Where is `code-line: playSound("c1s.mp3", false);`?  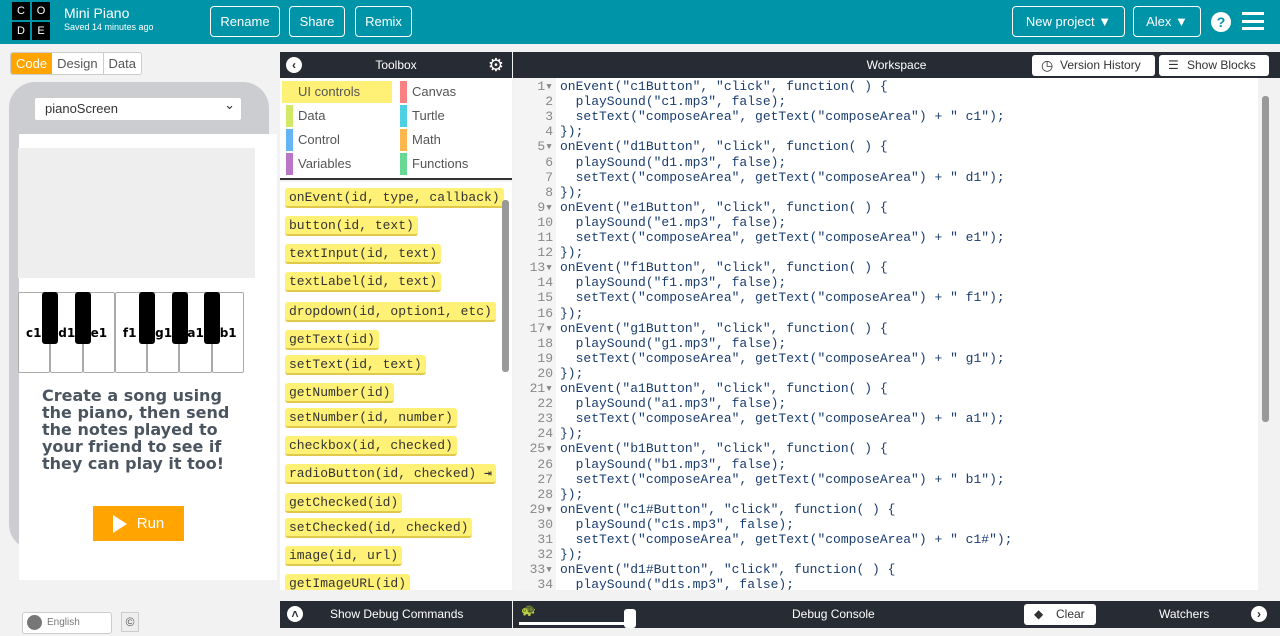 code-line: playSound("c1s.mp3", false); is located at coordinates (677, 524).